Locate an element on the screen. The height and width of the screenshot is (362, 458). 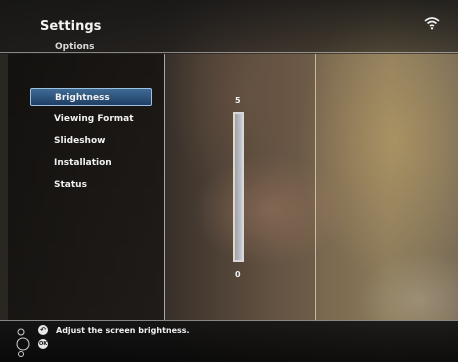
brightness-slider-fill is located at coordinates (238, 187).